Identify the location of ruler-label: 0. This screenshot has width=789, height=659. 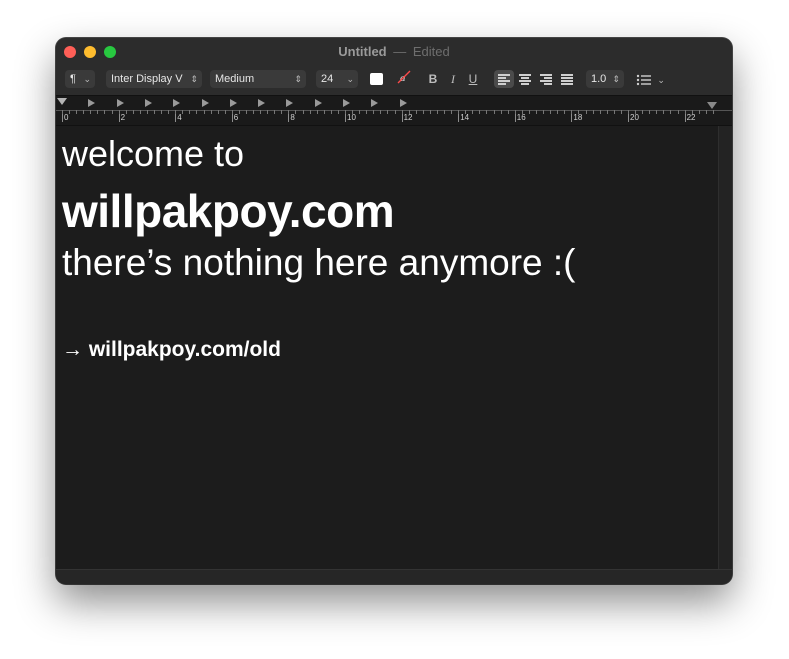
(66, 117).